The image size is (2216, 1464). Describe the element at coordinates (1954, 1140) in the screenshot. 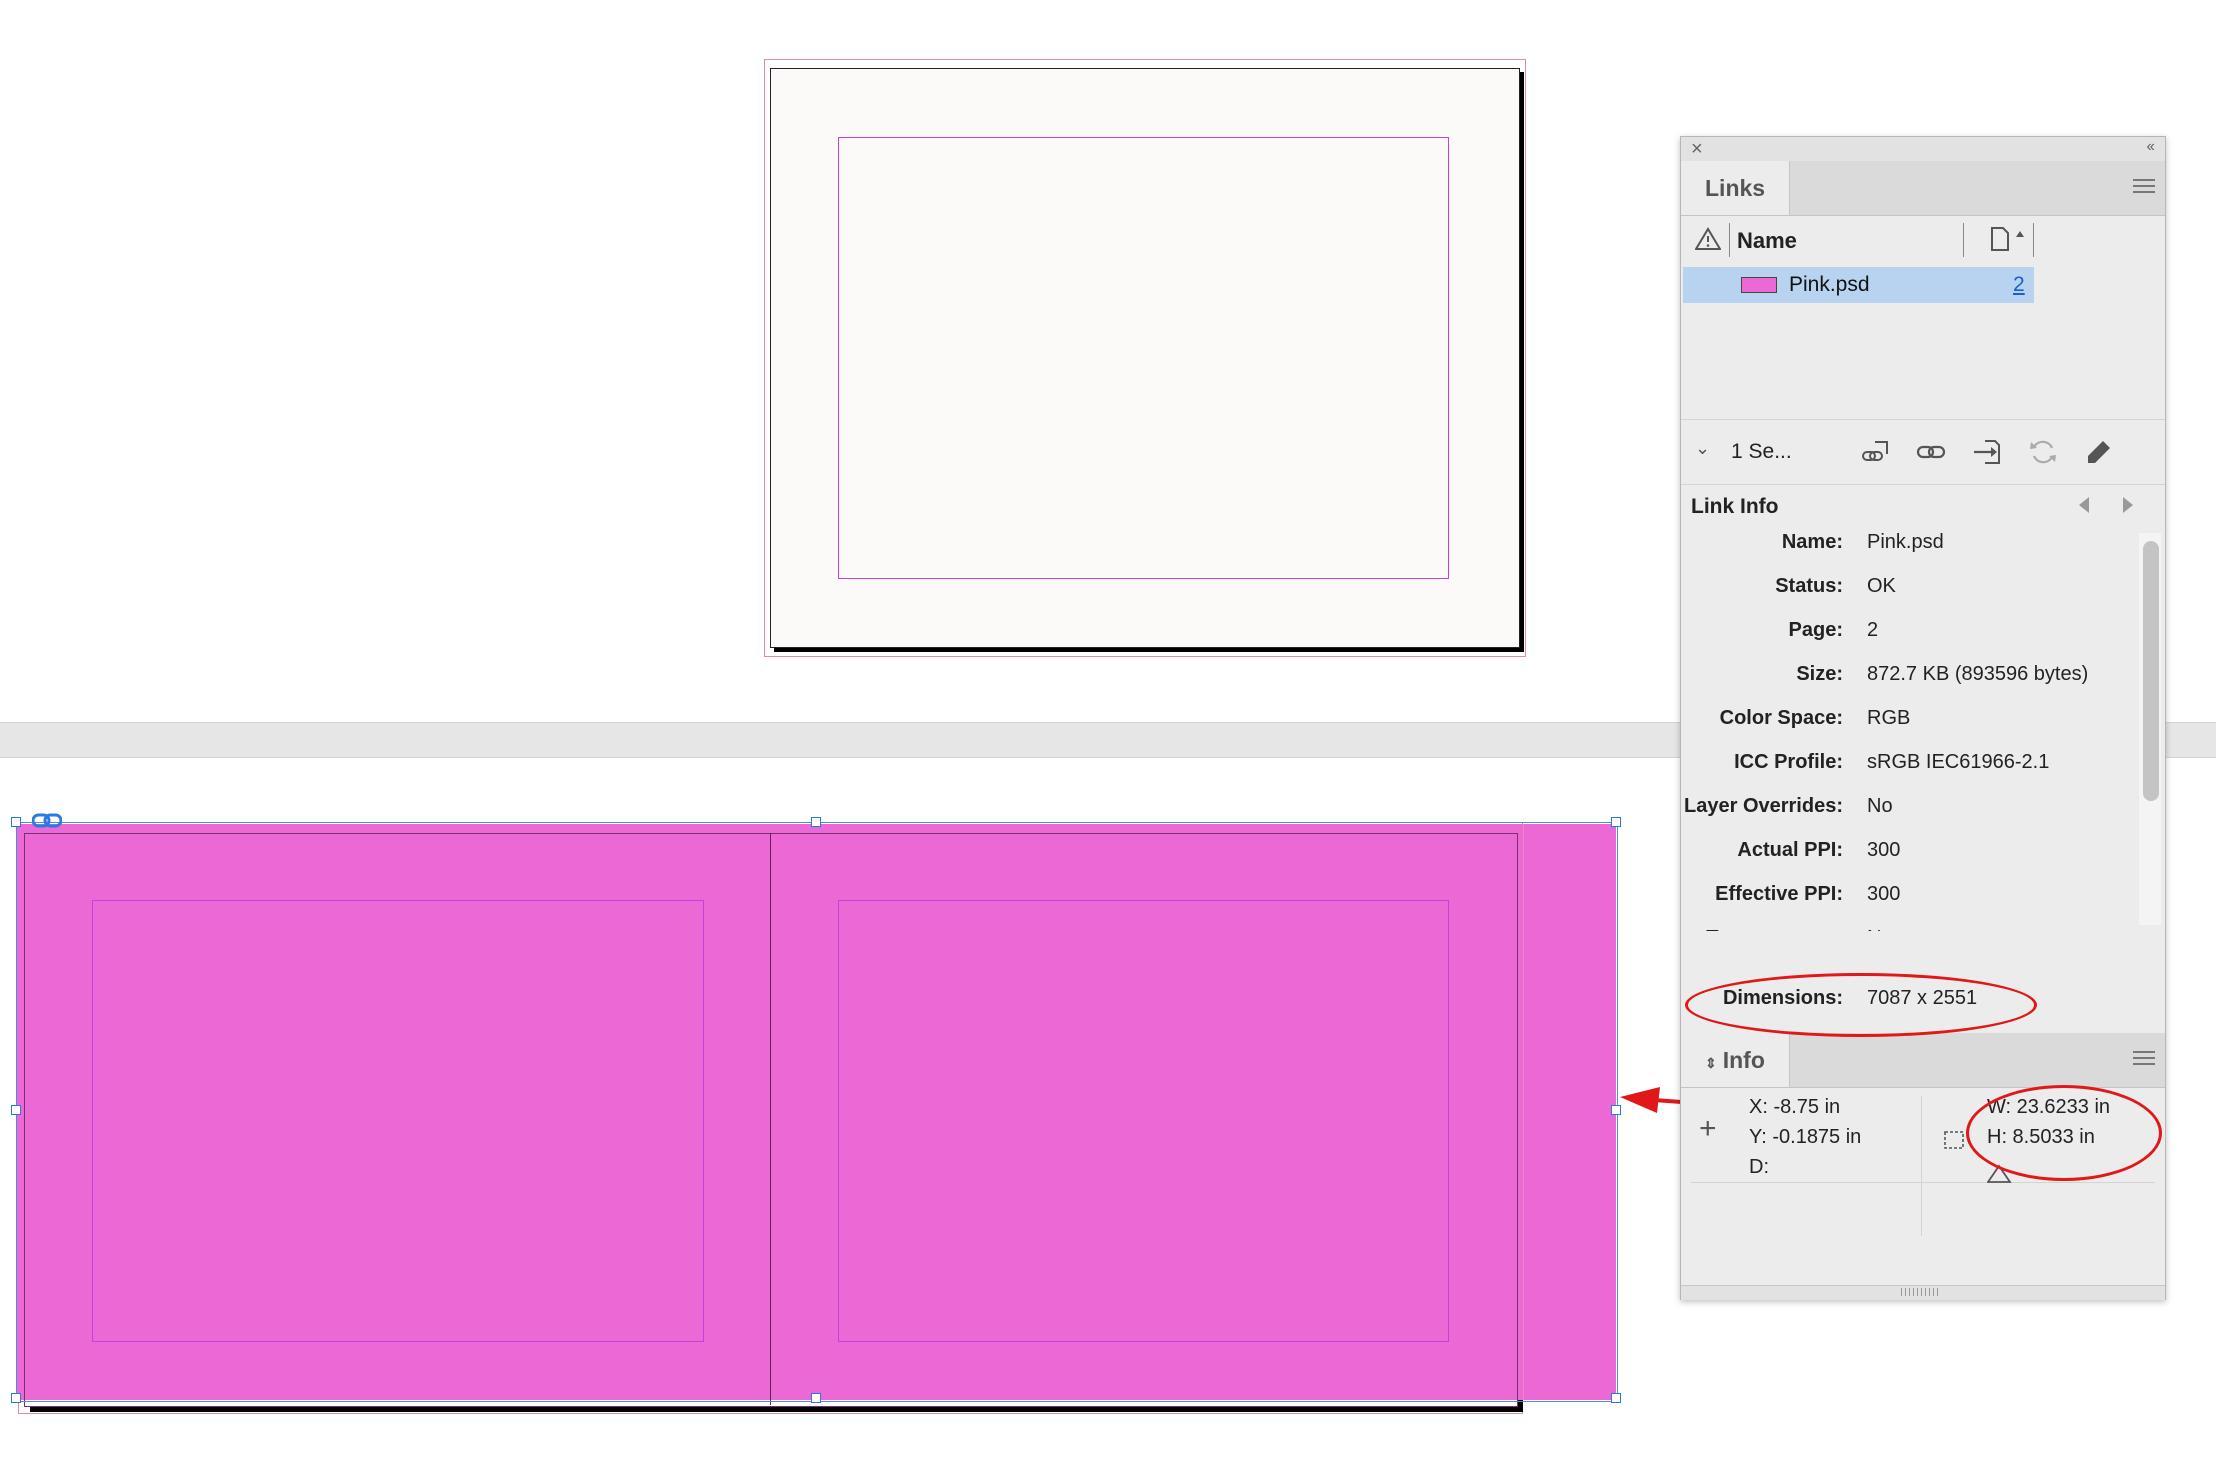

I see `frame-size-icon` at that location.